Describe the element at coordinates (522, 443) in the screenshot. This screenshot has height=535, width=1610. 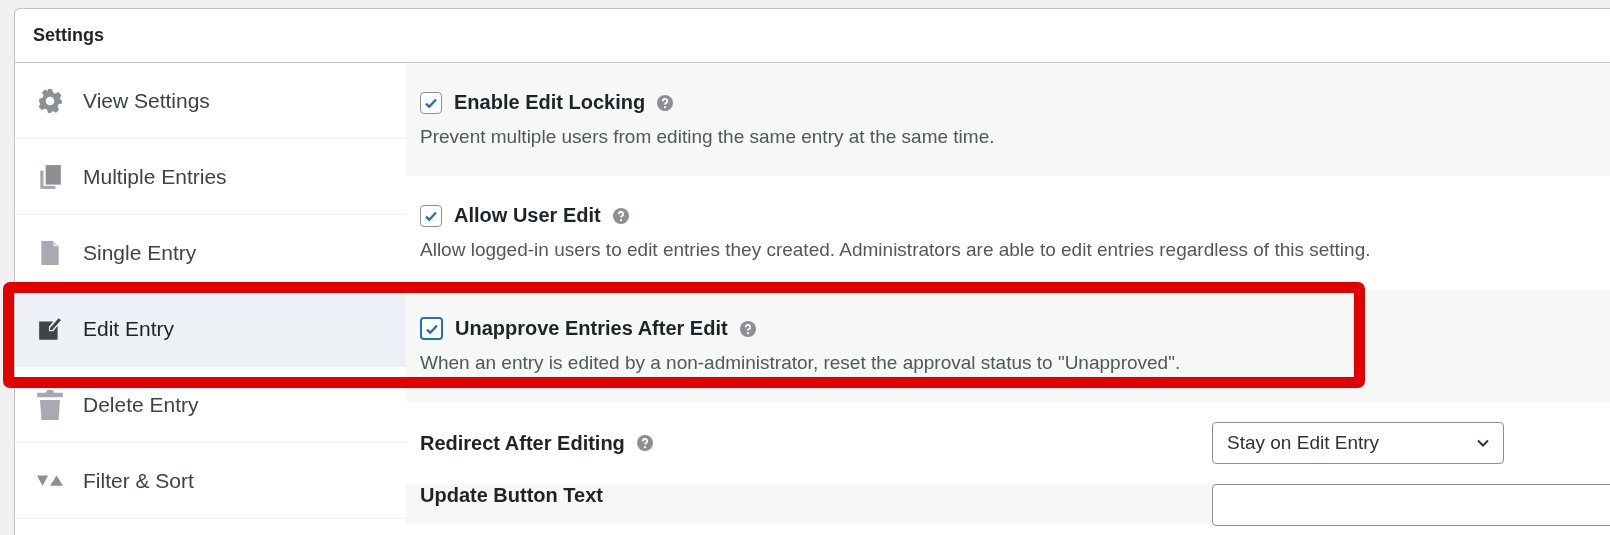
I see `setting-label: Redirect After Editing` at that location.